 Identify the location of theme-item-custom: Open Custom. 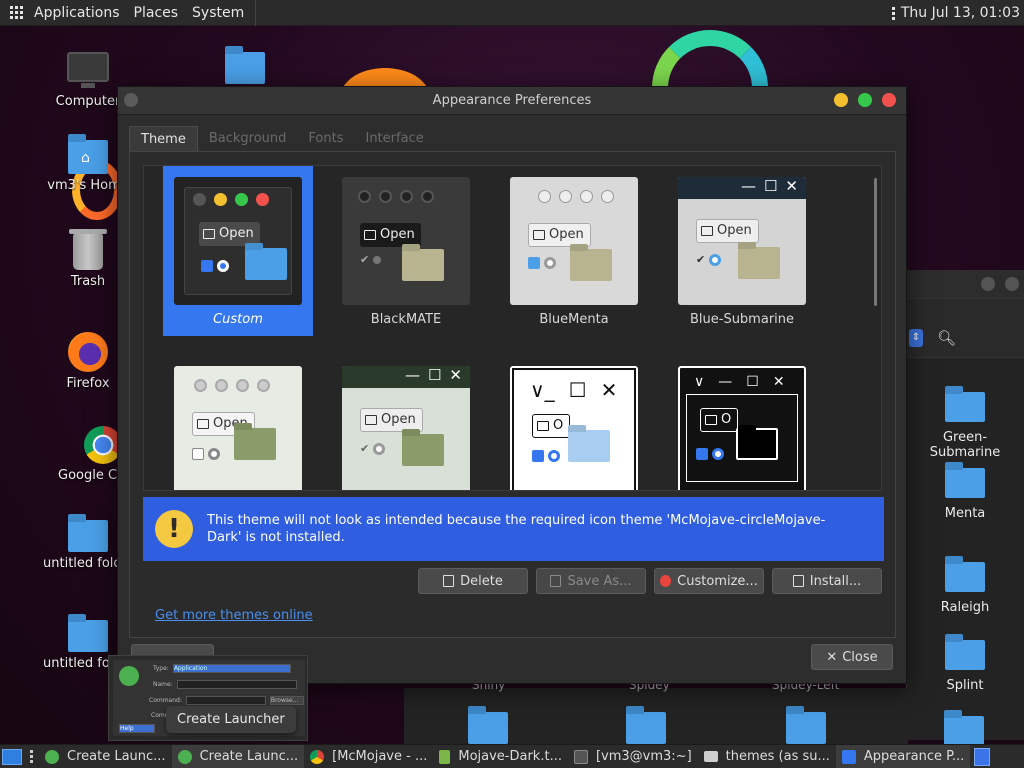
(238, 251).